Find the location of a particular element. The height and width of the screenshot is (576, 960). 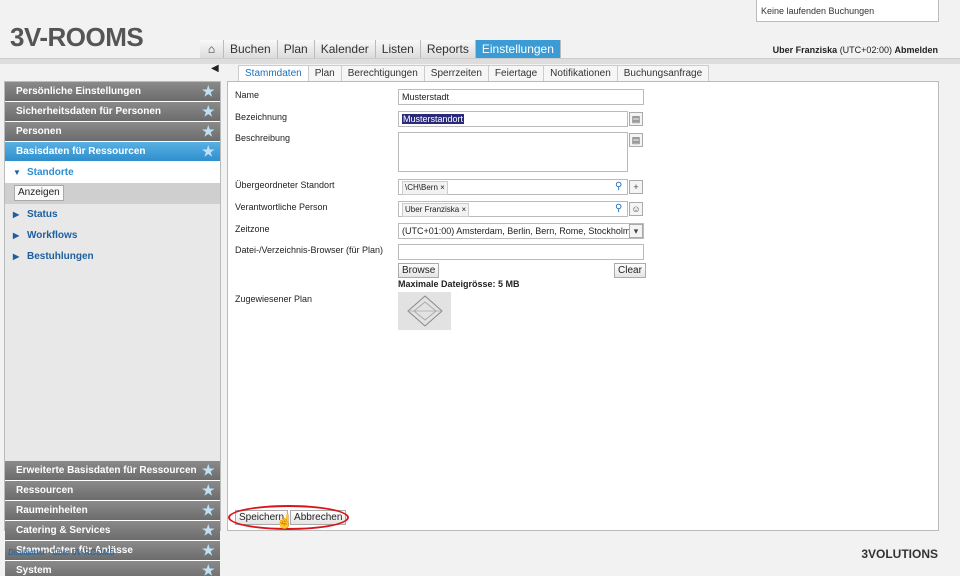

logout-link: Abmelden is located at coordinates (916, 50).